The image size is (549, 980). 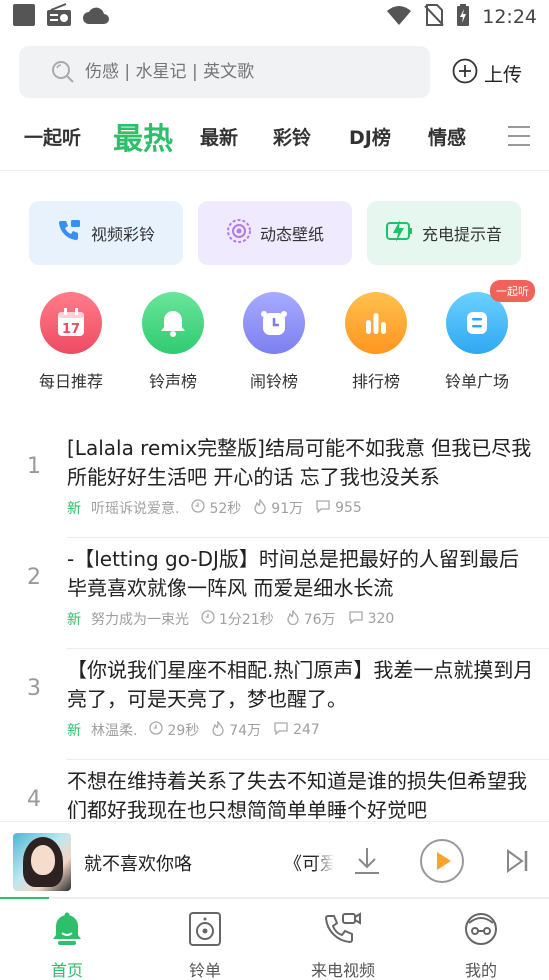 I want to click on likes: 76万, so click(x=311, y=618).